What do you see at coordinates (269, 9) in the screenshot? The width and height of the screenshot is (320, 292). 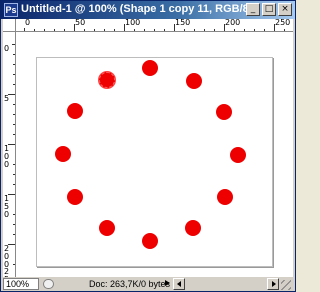 I see `maximize-button: □` at bounding box center [269, 9].